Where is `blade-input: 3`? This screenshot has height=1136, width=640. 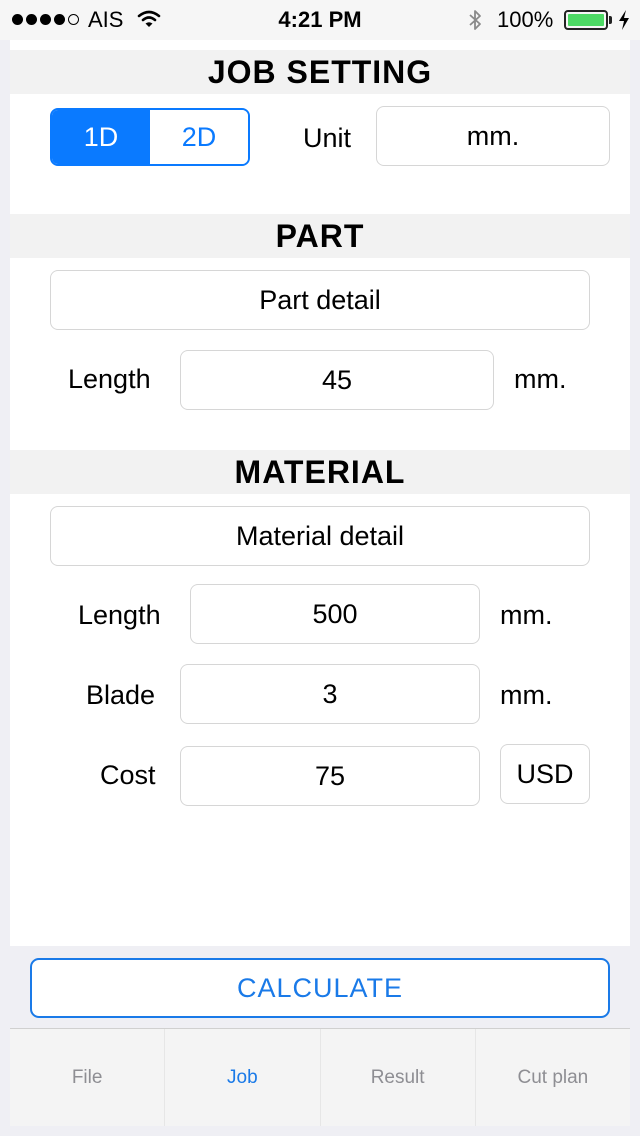 blade-input: 3 is located at coordinates (330, 694).